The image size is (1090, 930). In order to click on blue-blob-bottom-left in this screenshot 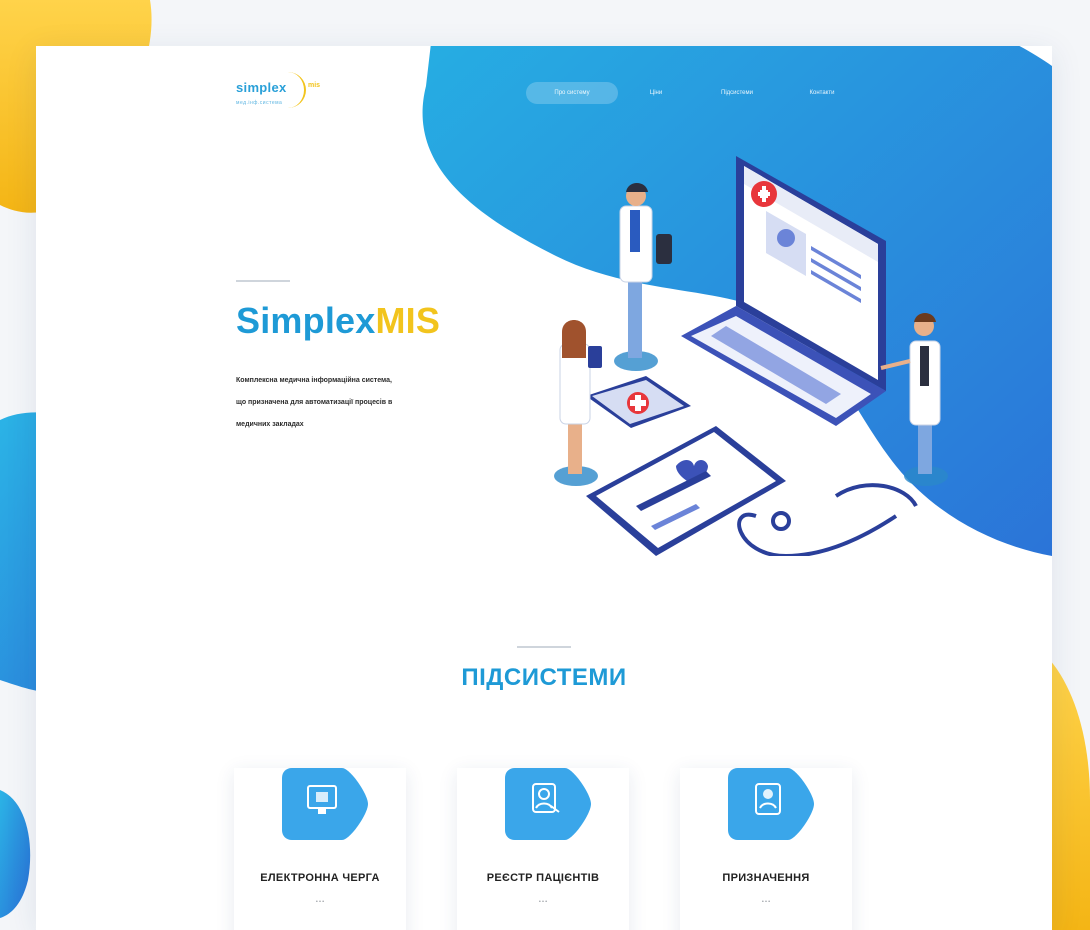, I will do `click(15, 854)`.